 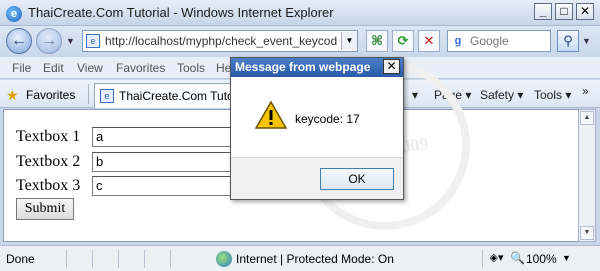 I want to click on menu-edit: Edit, so click(x=53, y=68).